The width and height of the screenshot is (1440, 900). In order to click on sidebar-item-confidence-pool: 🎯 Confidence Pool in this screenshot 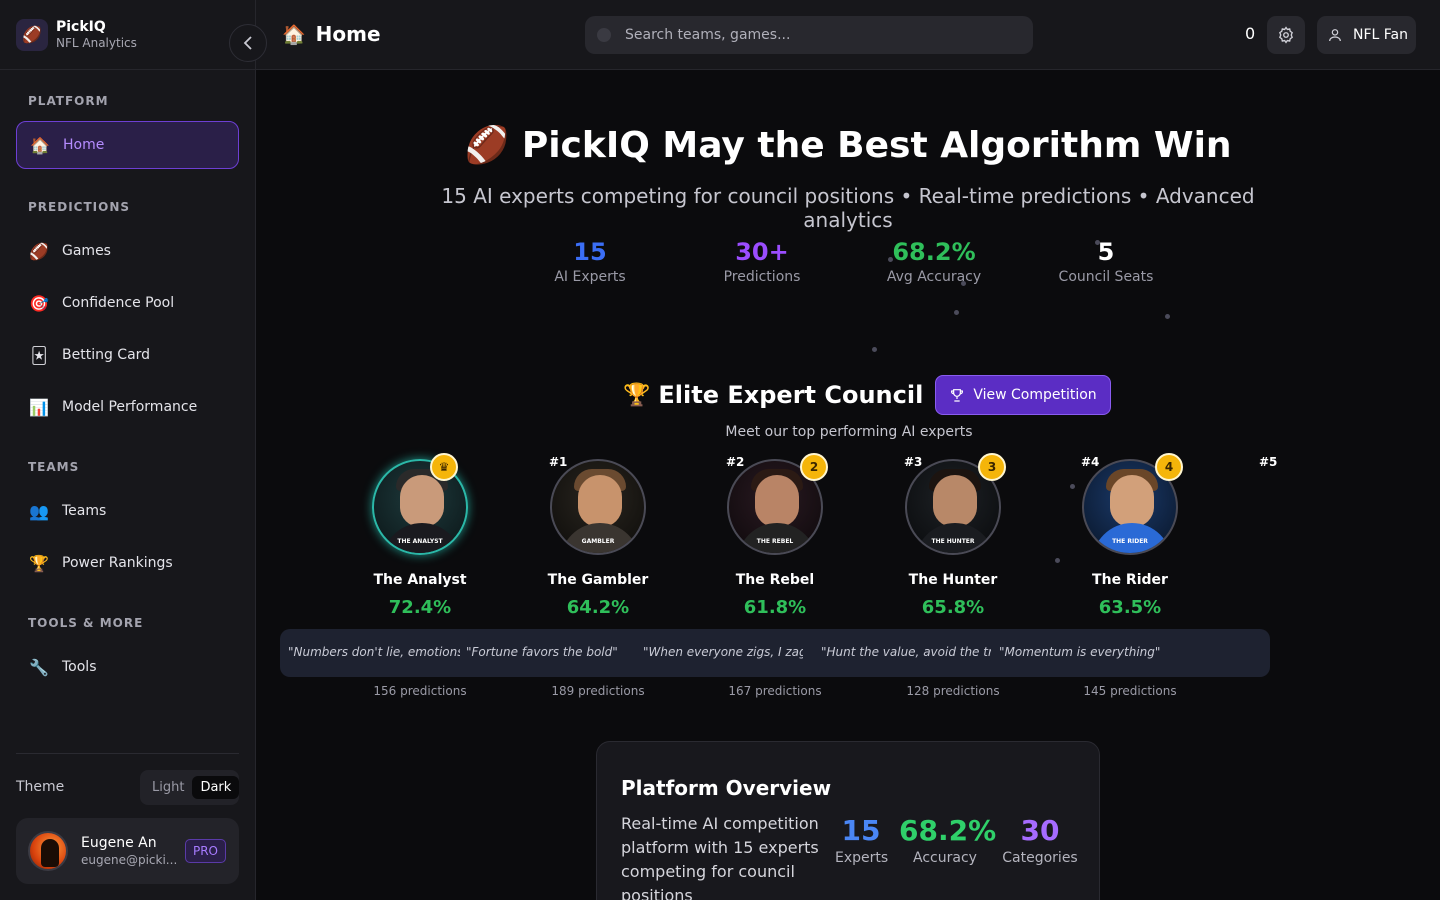, I will do `click(127, 303)`.